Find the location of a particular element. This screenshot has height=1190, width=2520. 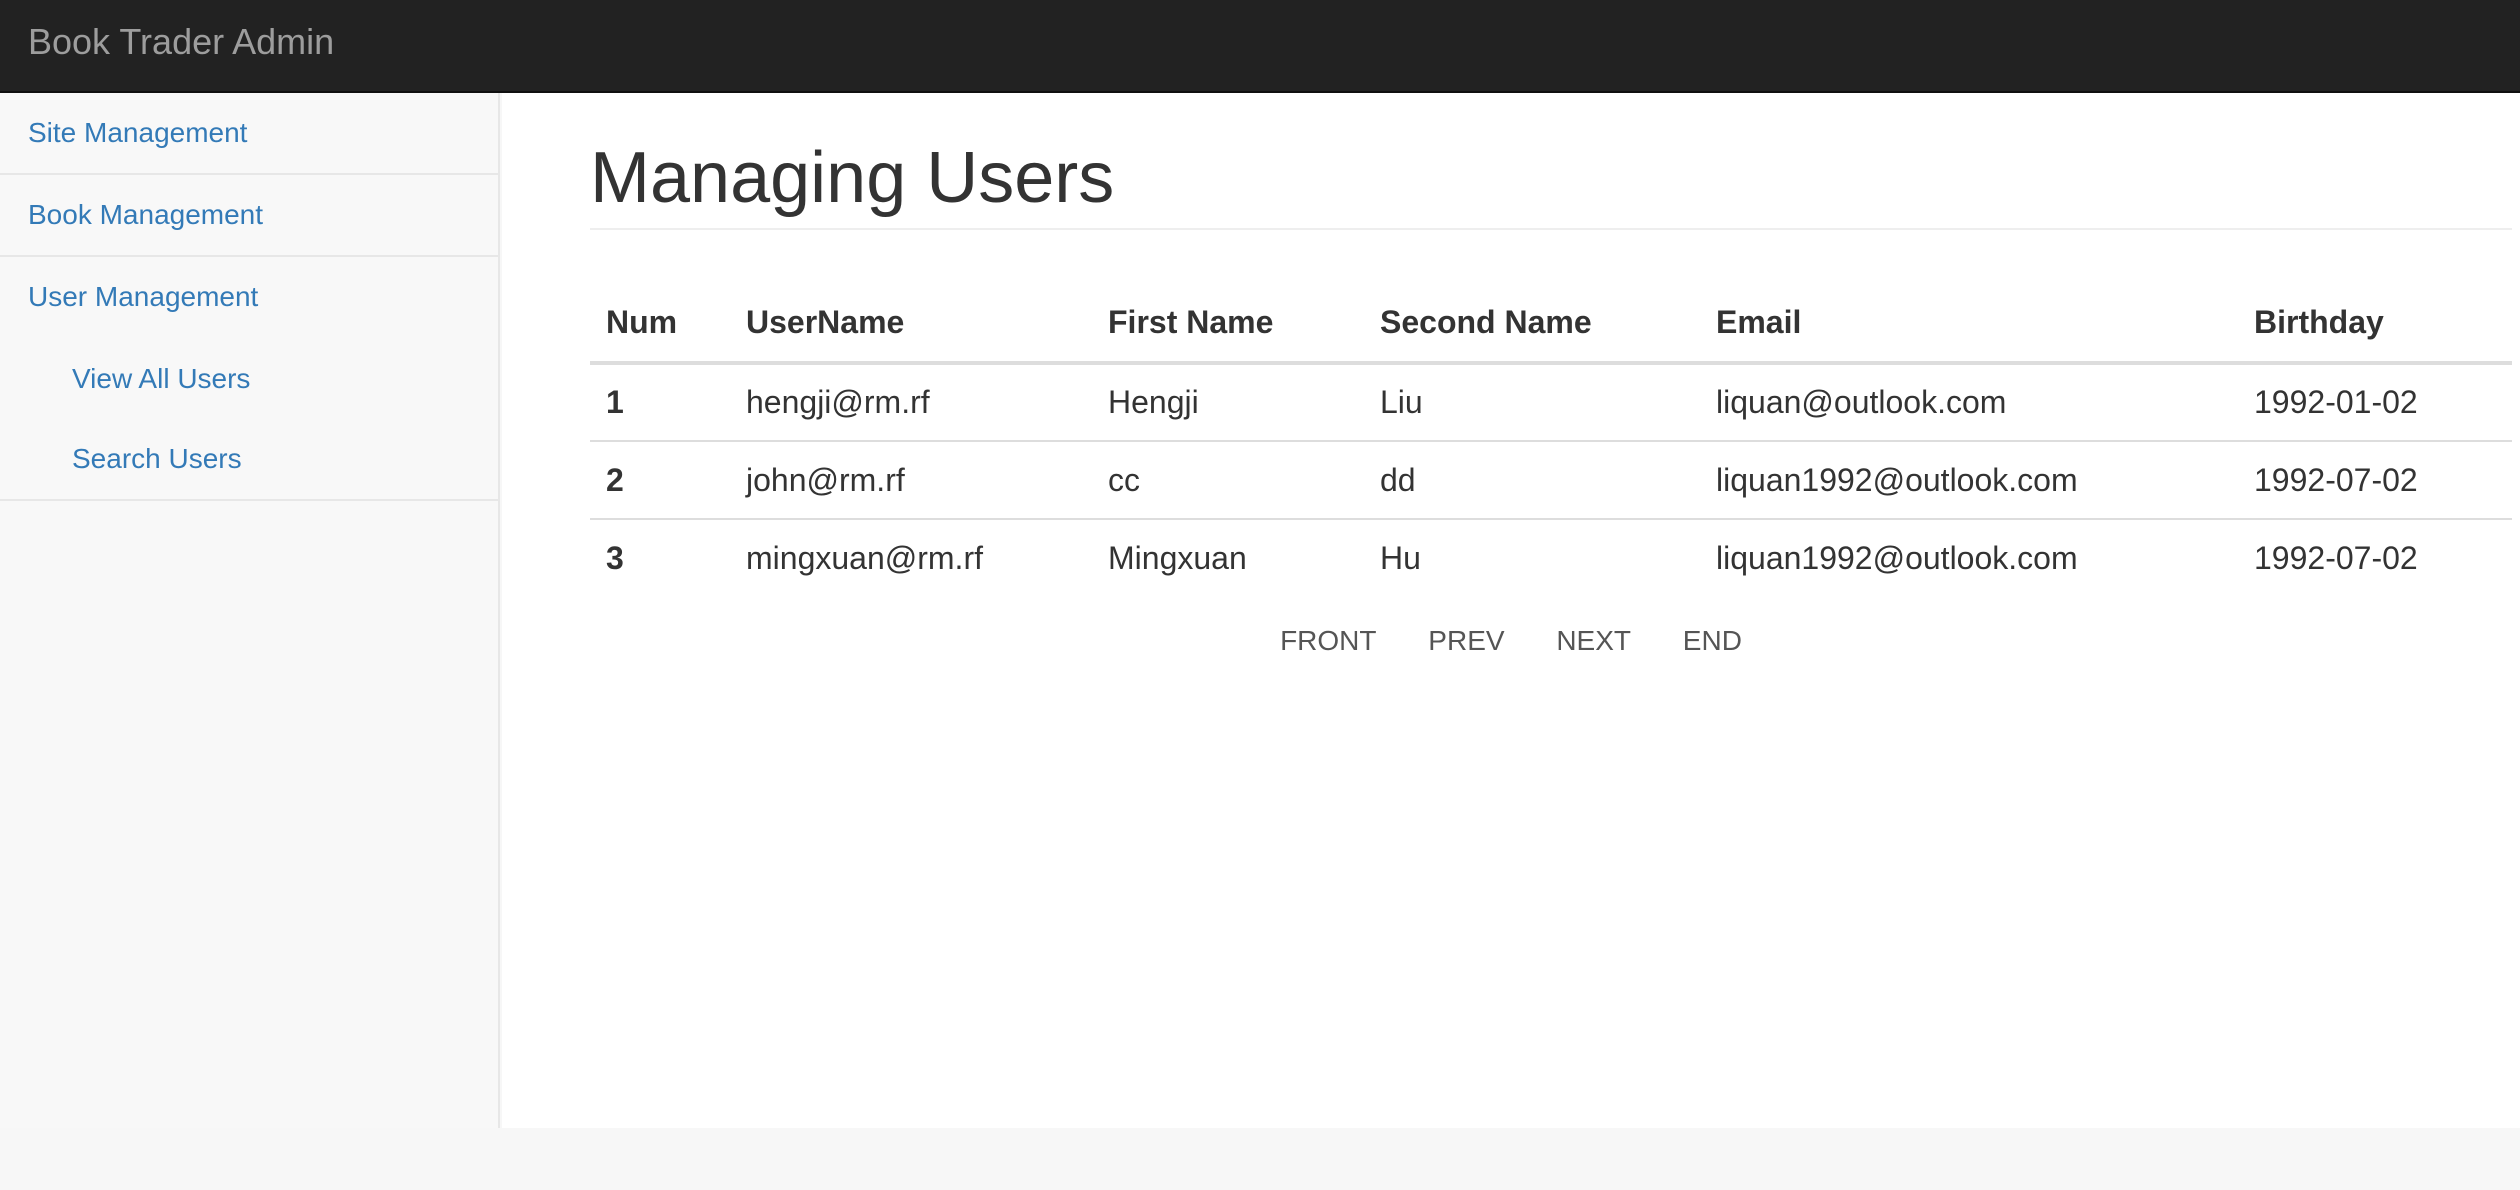

column-header-birthday: Birthday is located at coordinates (2375, 324).